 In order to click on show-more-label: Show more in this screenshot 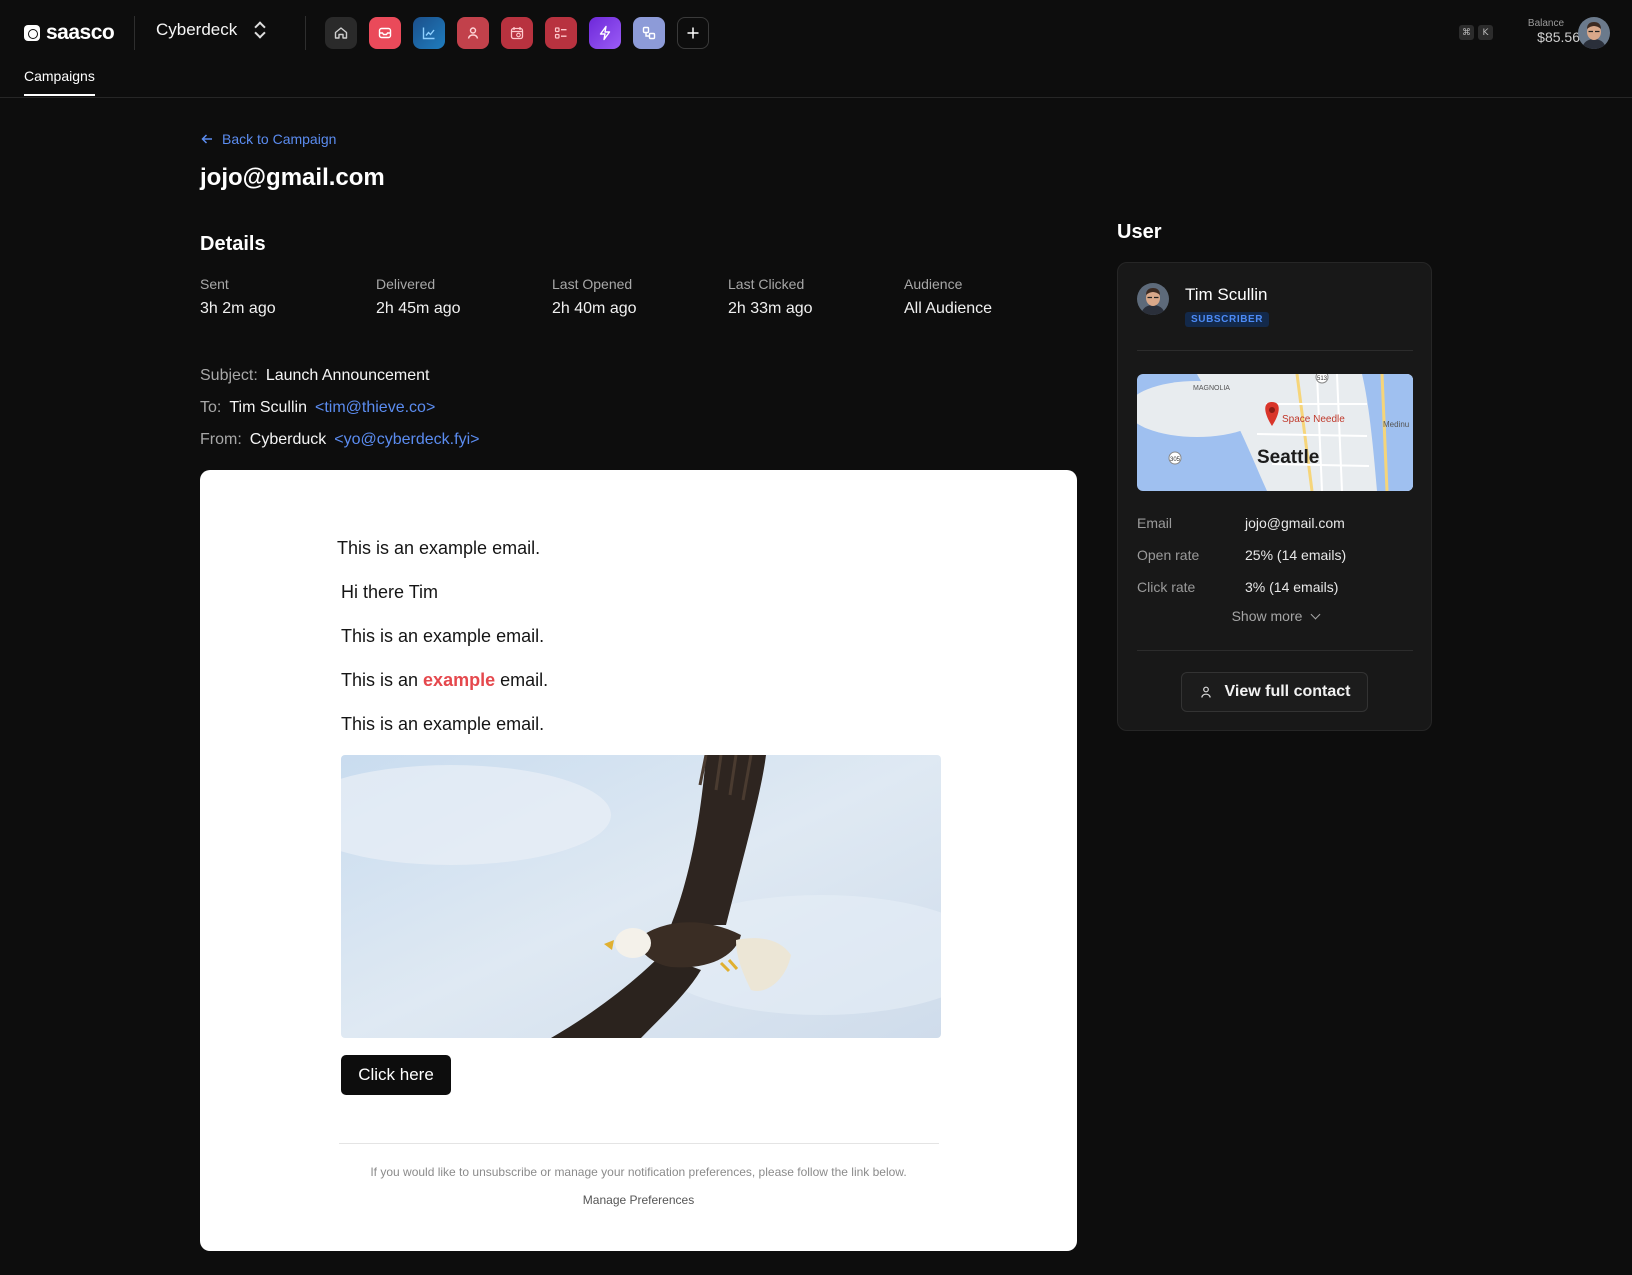, I will do `click(1267, 616)`.